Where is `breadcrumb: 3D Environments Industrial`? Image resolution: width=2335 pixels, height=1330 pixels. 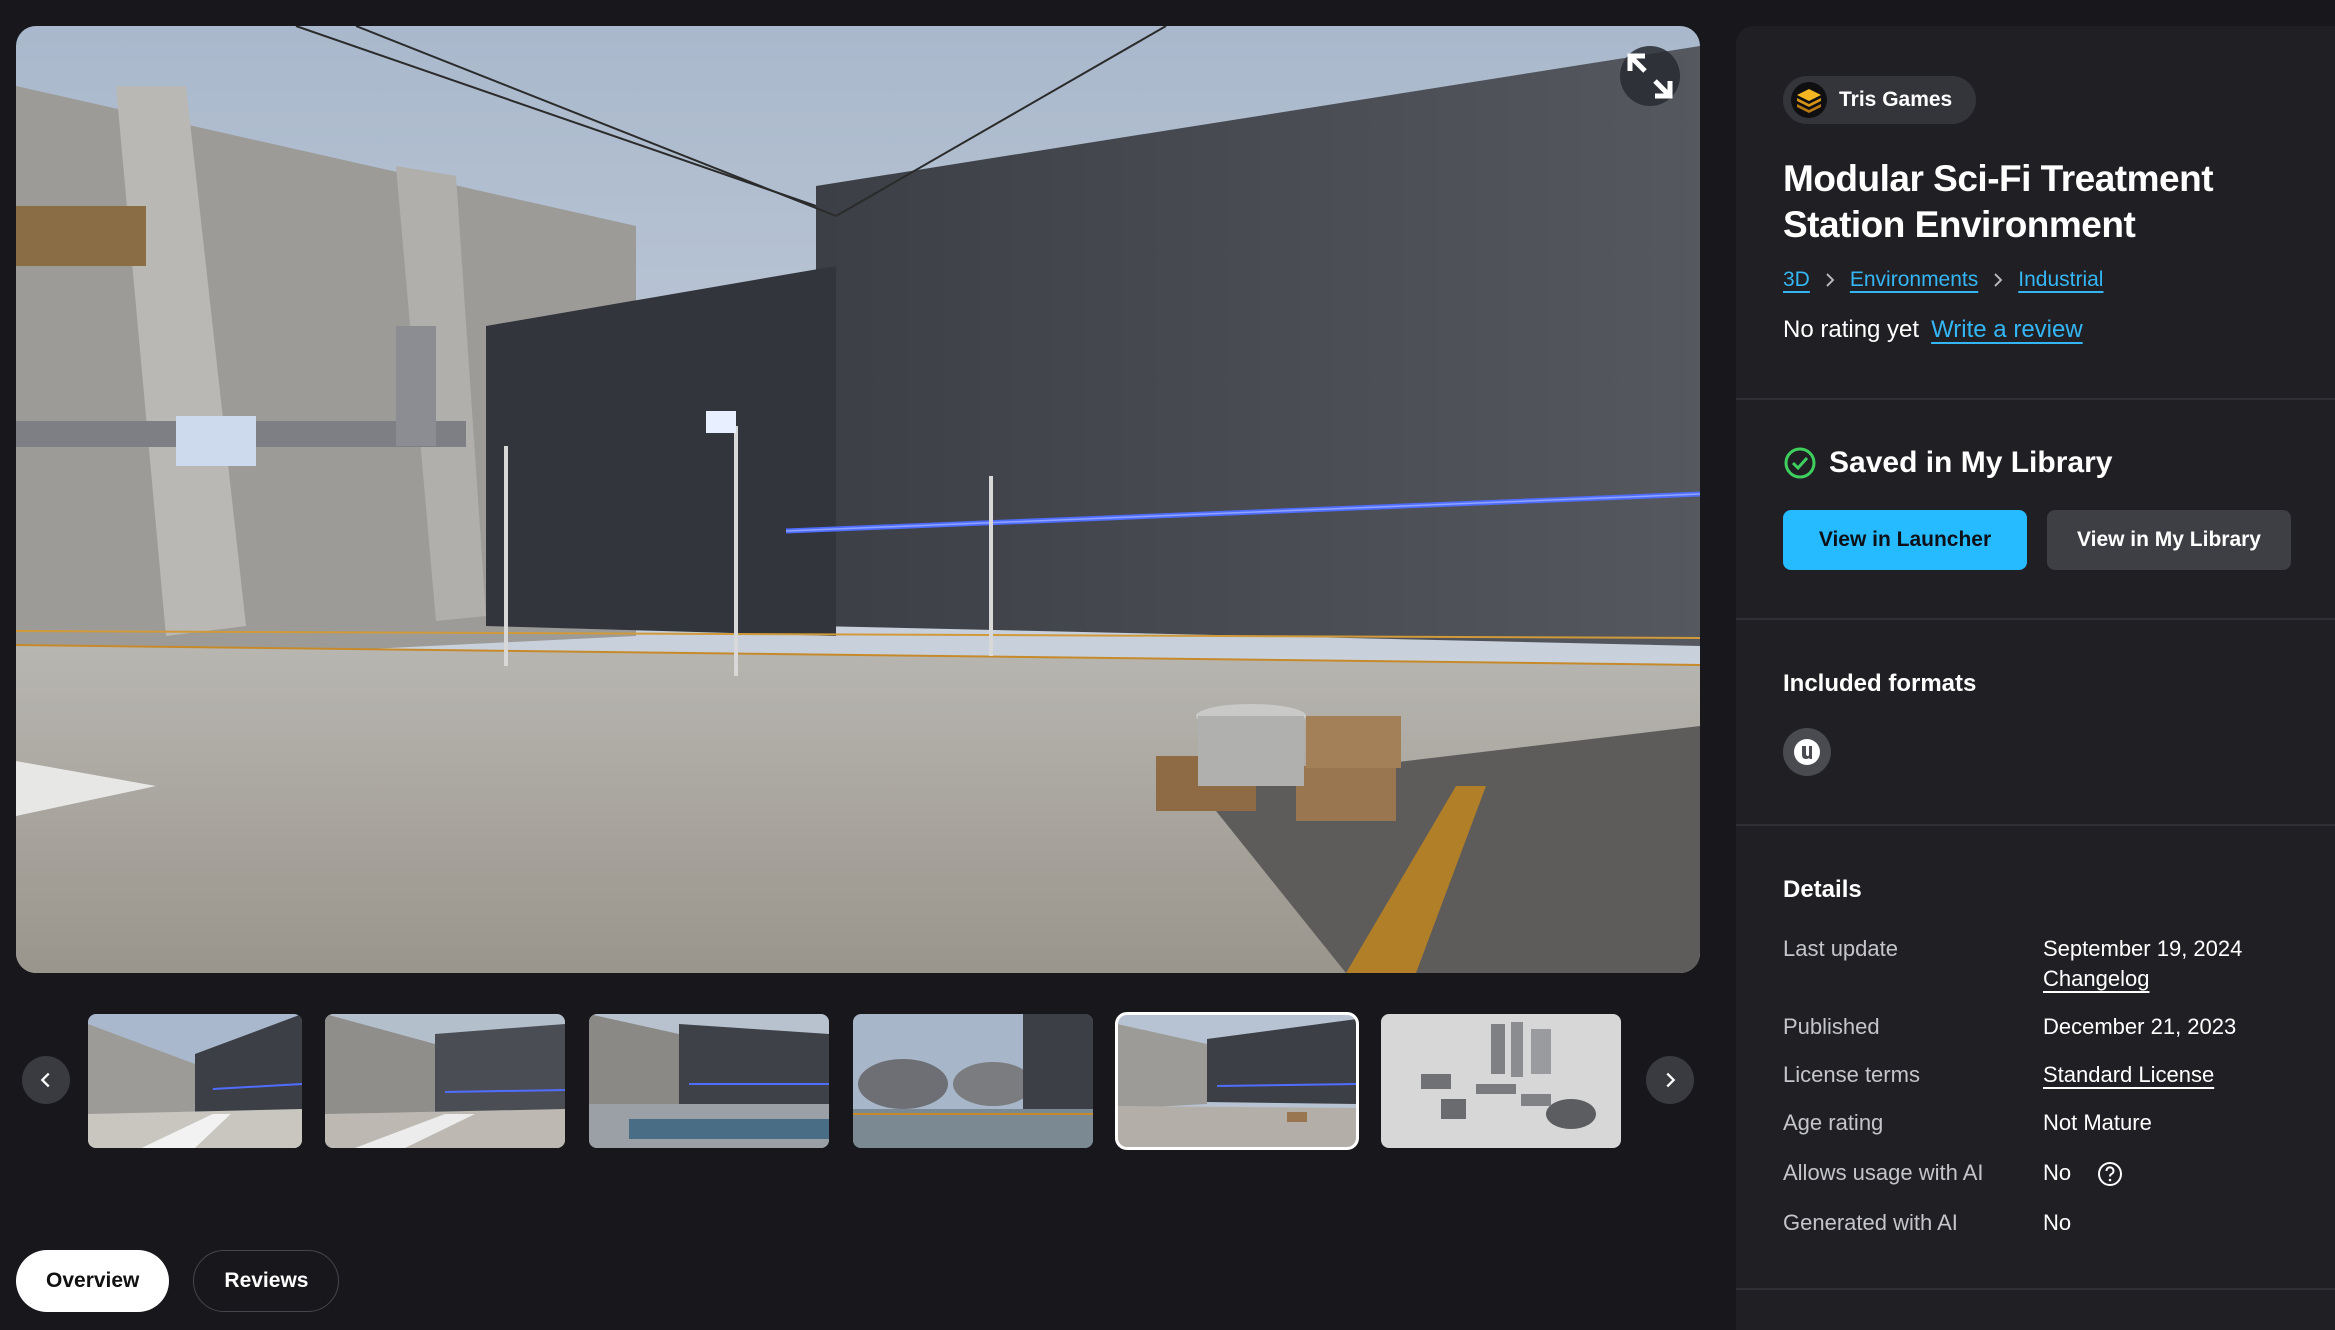 breadcrumb: 3D Environments Industrial is located at coordinates (1943, 280).